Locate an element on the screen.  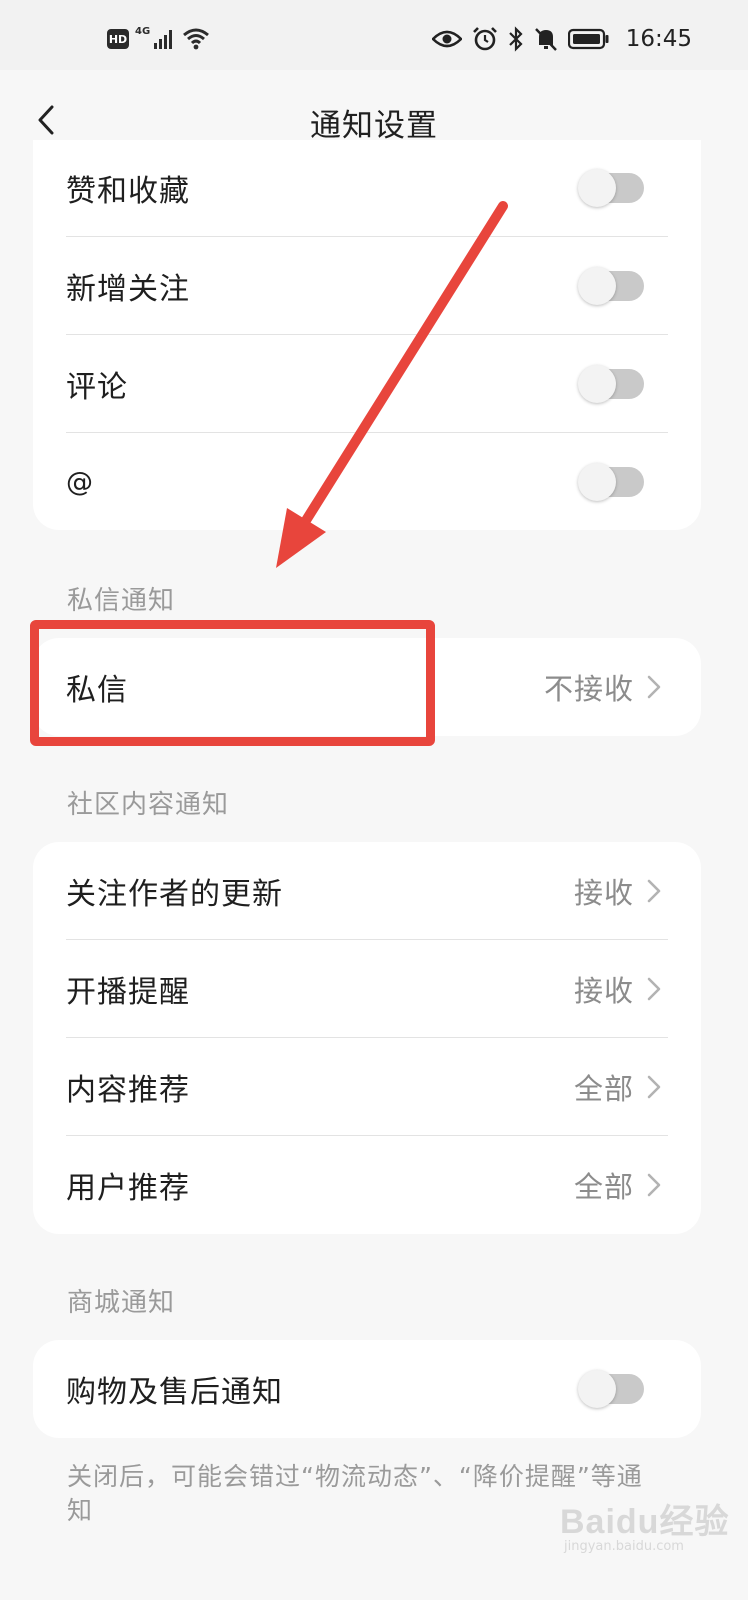
row-label: 新增关注 is located at coordinates (128, 289).